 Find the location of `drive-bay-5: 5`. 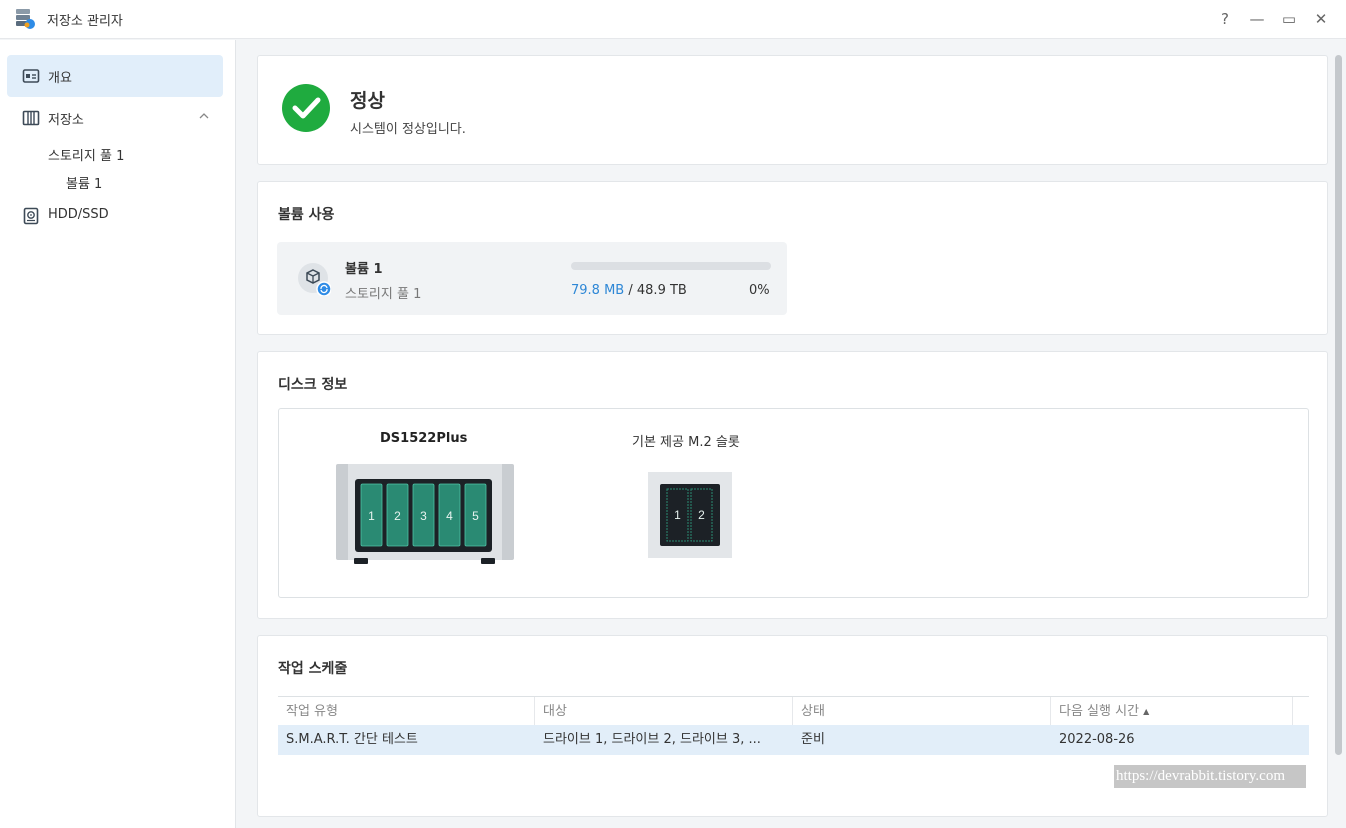

drive-bay-5: 5 is located at coordinates (475, 515).